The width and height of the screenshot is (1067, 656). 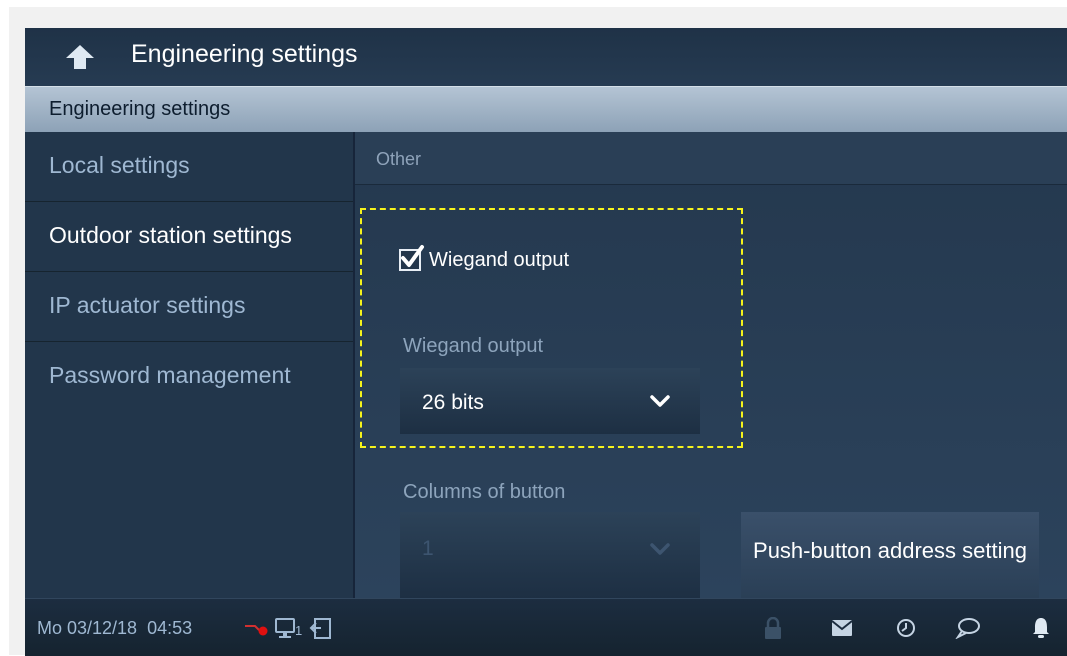 I want to click on section-title: Engineering settings, so click(x=140, y=109).